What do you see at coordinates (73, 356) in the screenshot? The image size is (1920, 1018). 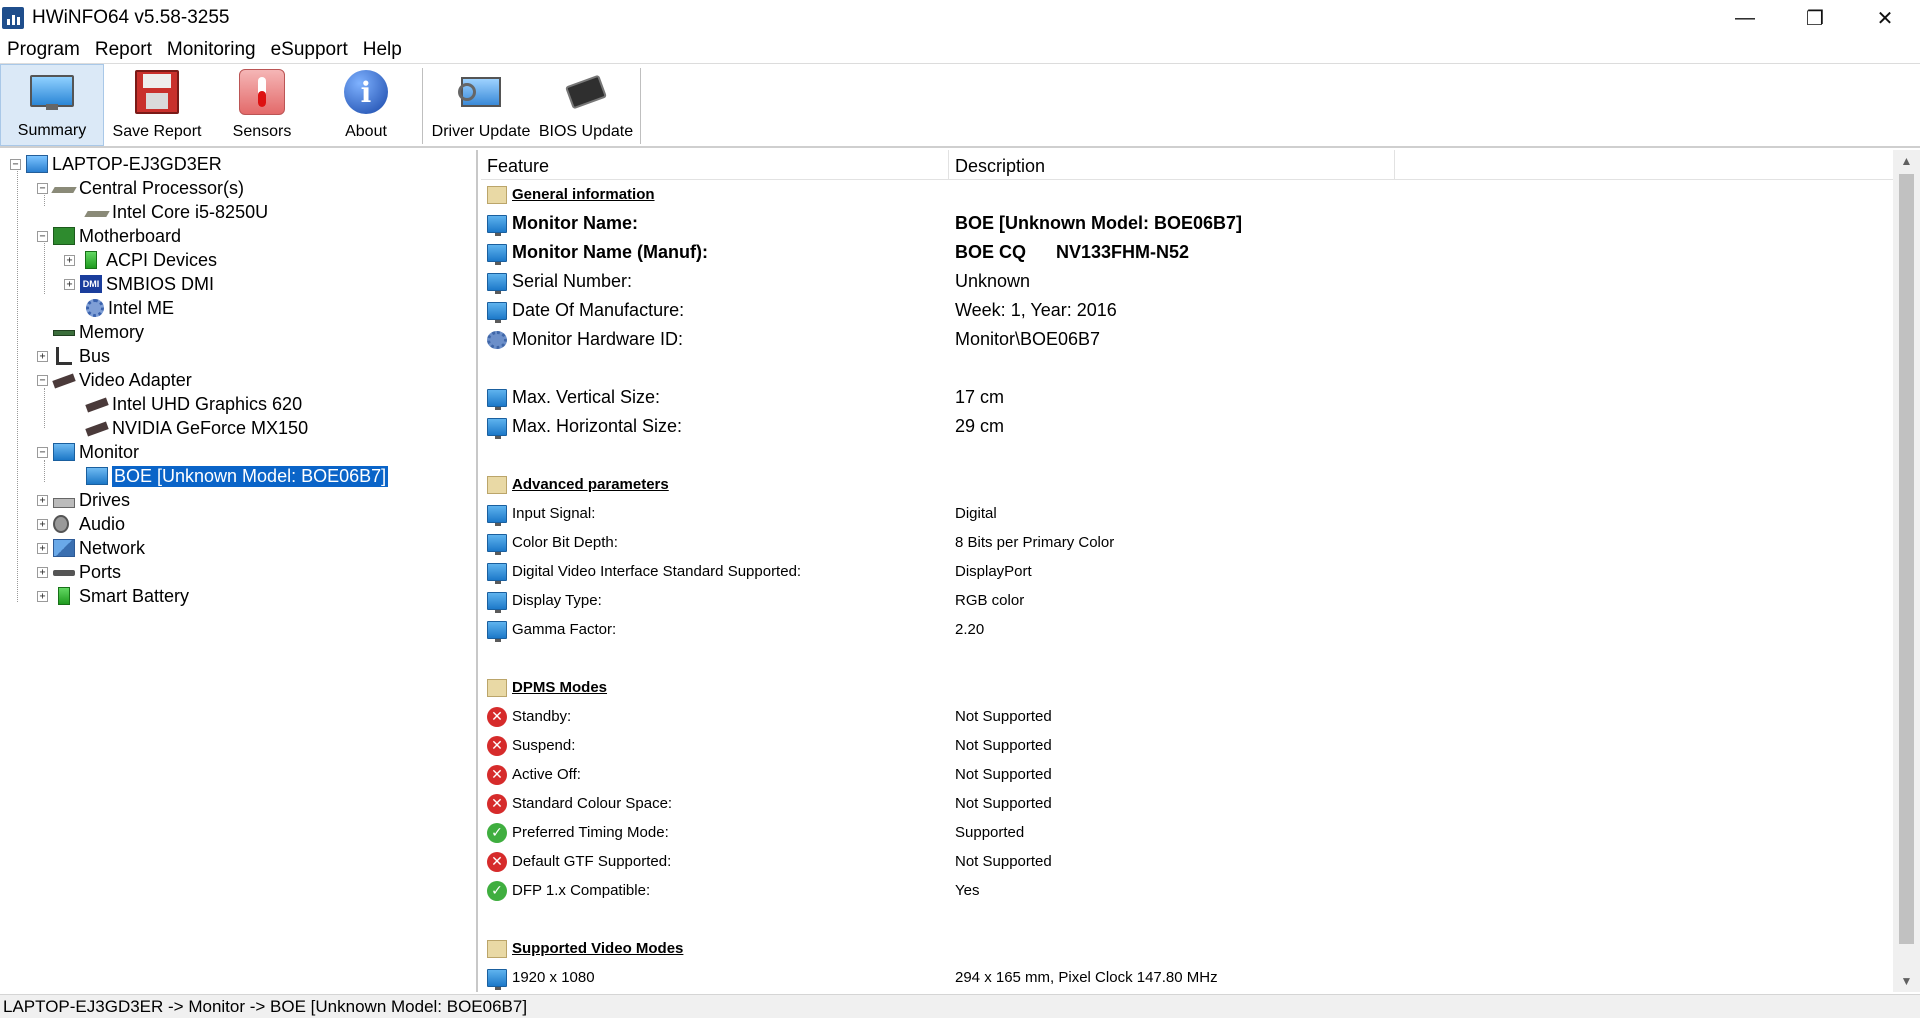 I see `tree-item-bus: + Bus` at bounding box center [73, 356].